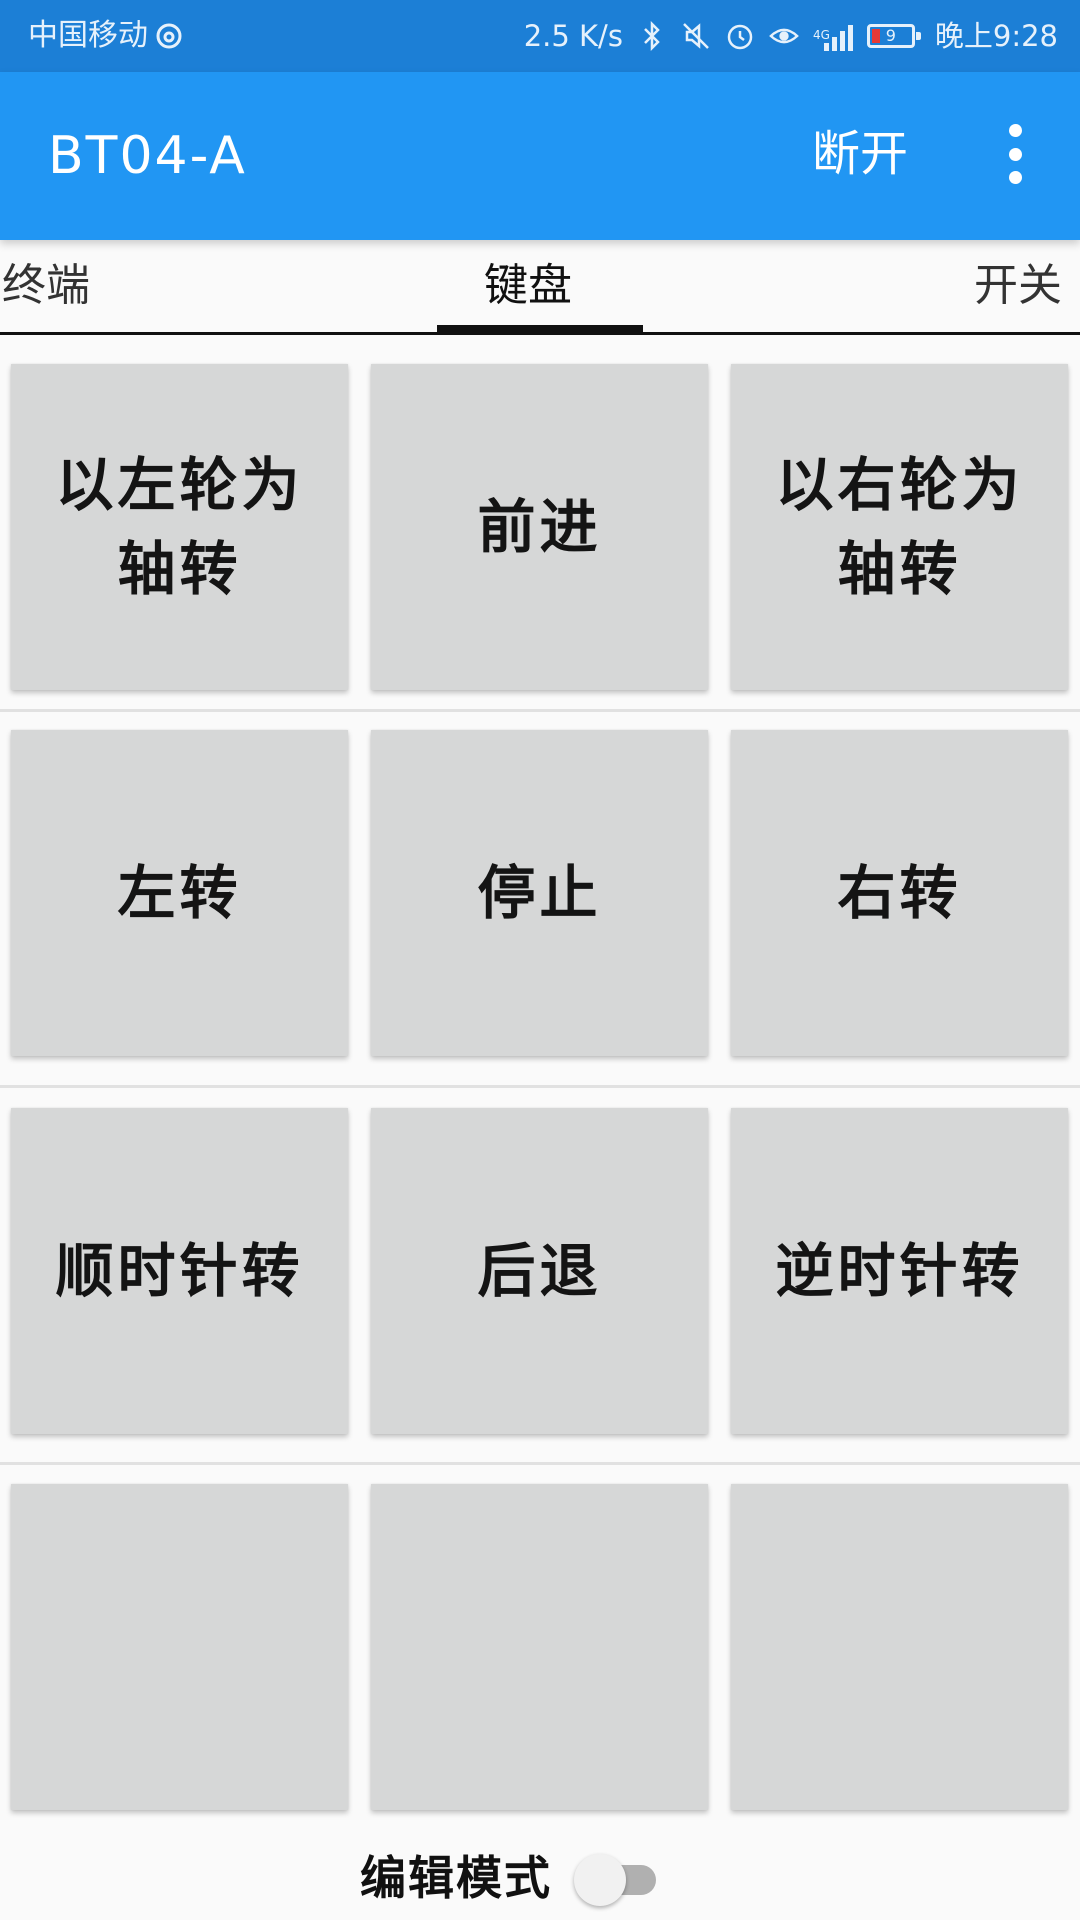 Image resolution: width=1080 pixels, height=1920 pixels. I want to click on more-vert-icon, so click(1015, 154).